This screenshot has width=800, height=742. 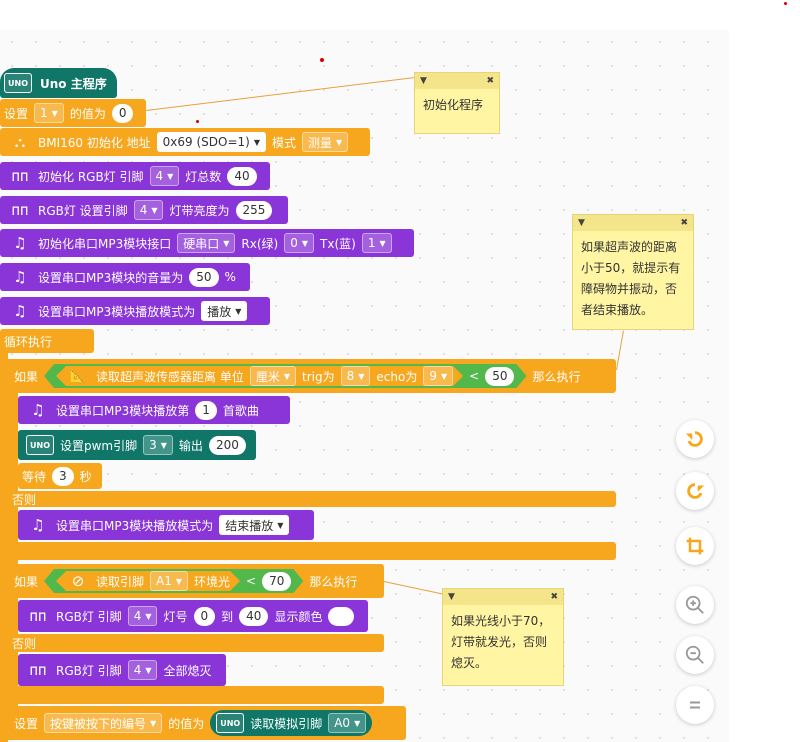 I want to click on zoom-in-button, so click(x=695, y=605).